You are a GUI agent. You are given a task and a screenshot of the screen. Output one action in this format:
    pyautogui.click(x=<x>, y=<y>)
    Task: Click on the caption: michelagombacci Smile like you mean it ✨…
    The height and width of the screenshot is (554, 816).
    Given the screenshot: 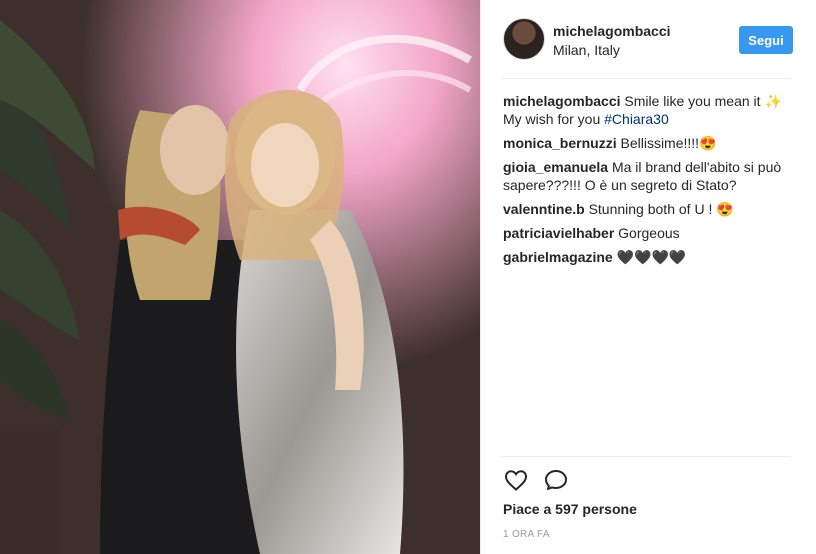 What is the action you would take?
    pyautogui.click(x=648, y=110)
    